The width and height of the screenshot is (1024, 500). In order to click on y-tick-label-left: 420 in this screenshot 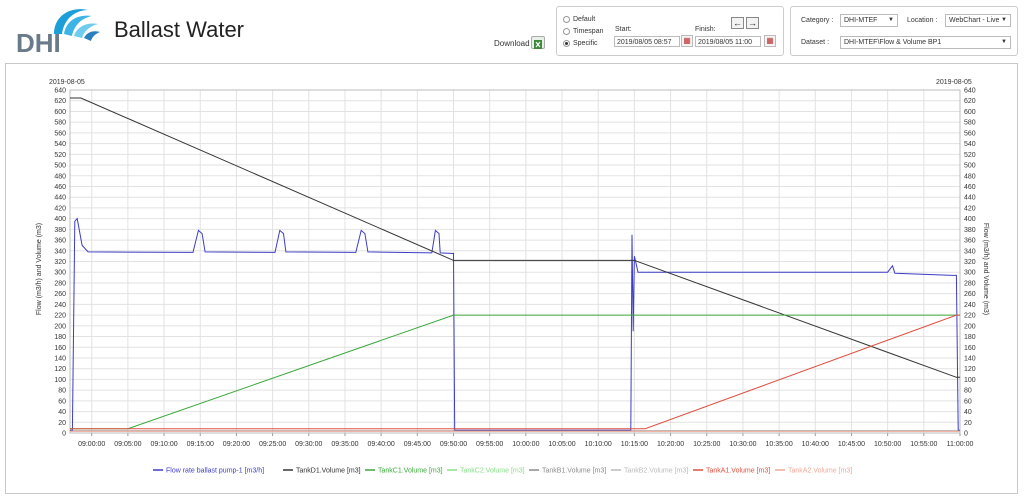, I will do `click(60, 208)`.